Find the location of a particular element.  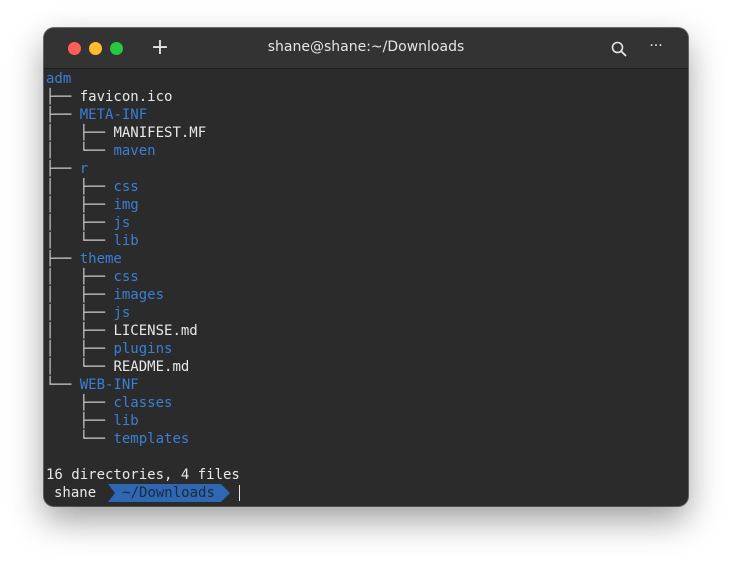

tree-entry: │ └── README.md is located at coordinates (143, 367).